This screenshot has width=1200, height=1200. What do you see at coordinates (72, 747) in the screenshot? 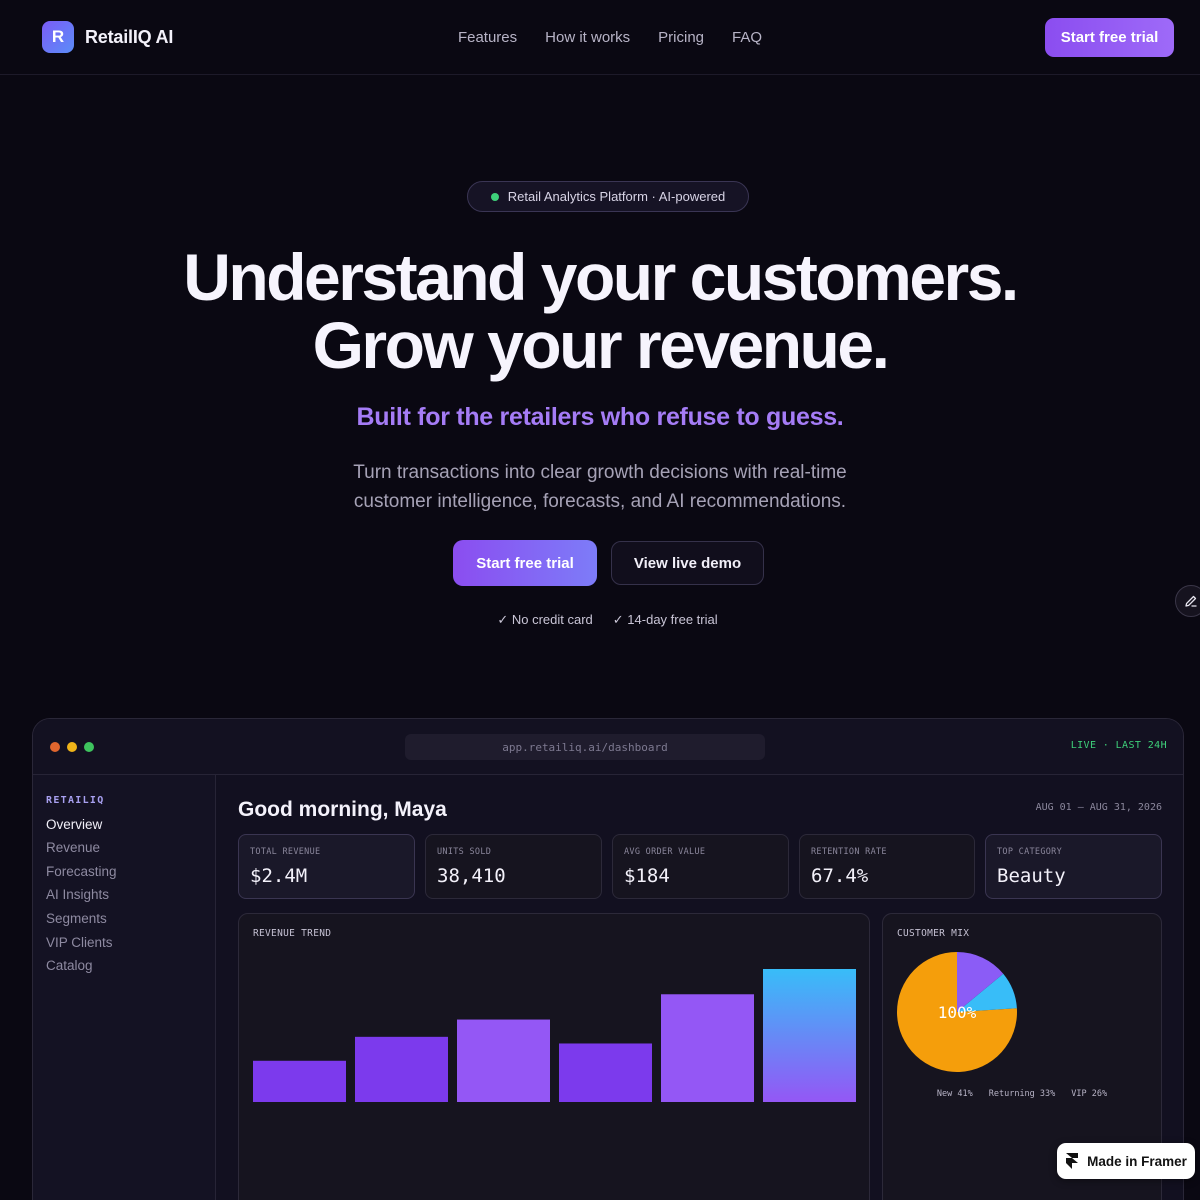
I see `window-minimize-dot` at bounding box center [72, 747].